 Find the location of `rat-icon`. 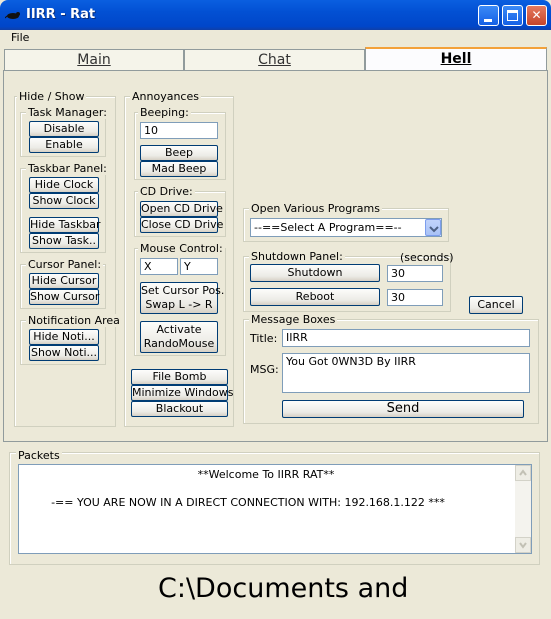

rat-icon is located at coordinates (12, 15).